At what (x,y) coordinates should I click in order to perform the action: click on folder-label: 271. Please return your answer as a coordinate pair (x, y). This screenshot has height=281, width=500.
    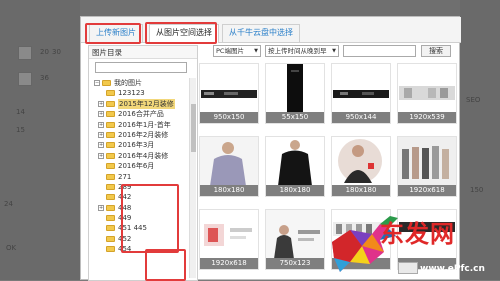
    Looking at the image, I should click on (125, 176).